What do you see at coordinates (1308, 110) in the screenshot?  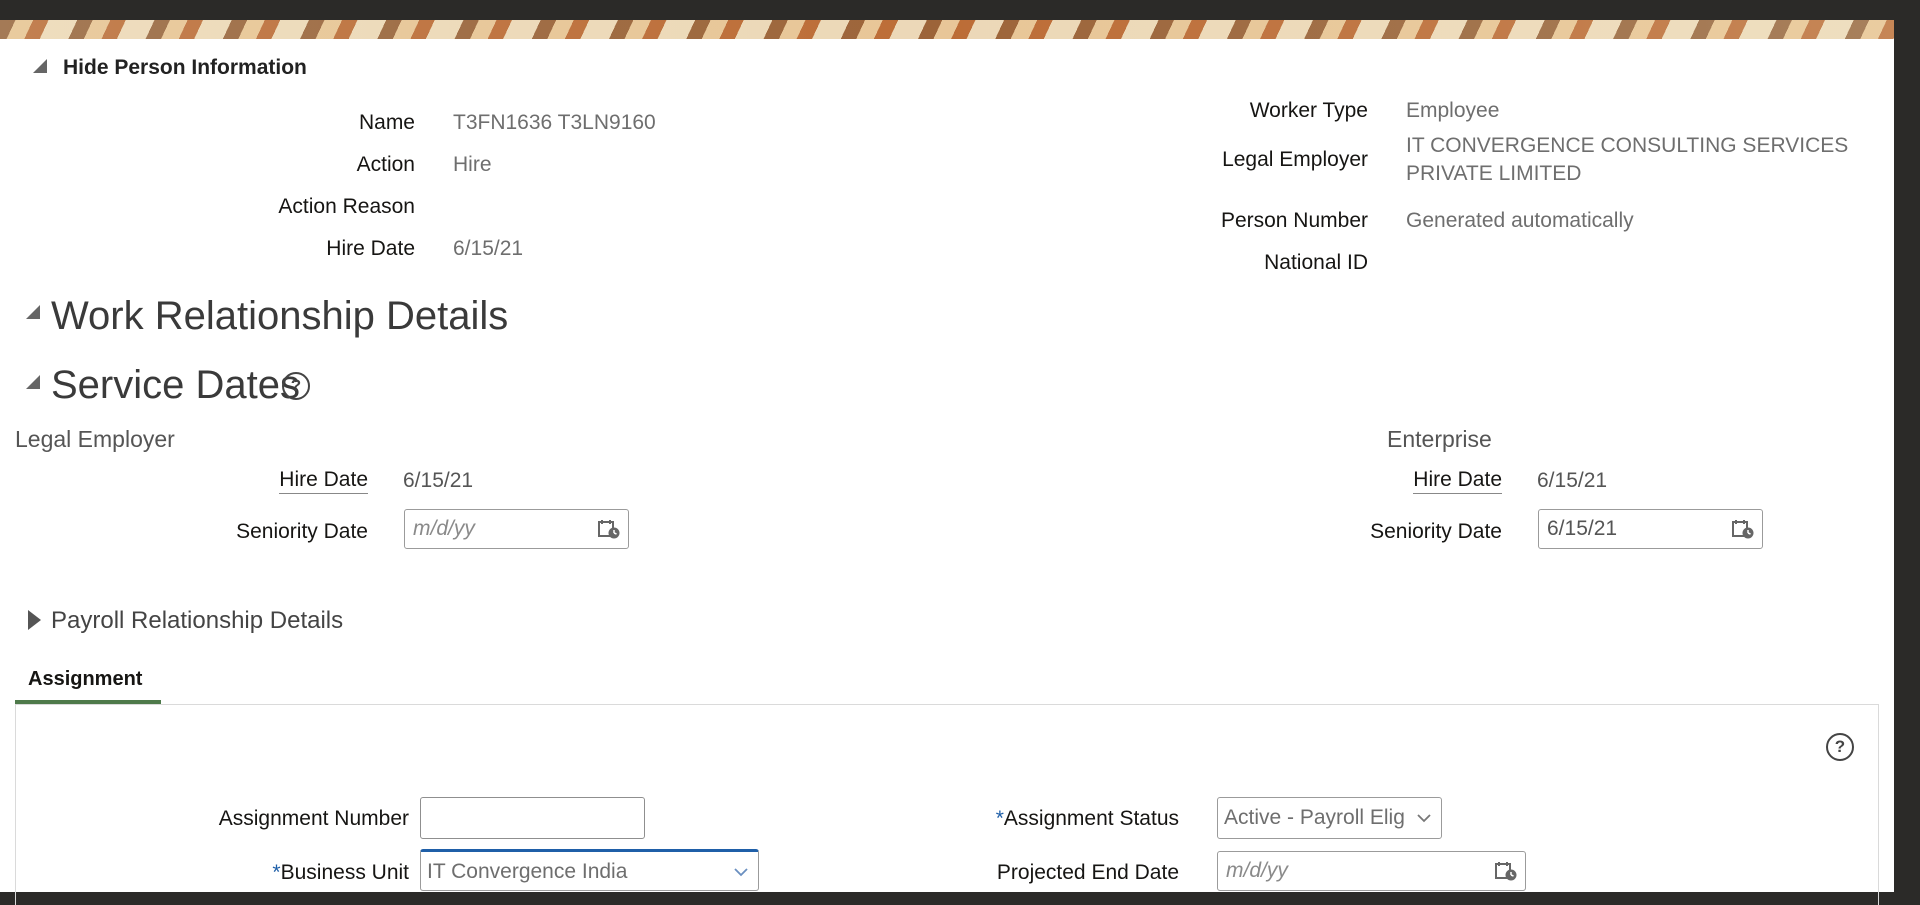 I see `worker-type-label: Worker Type` at bounding box center [1308, 110].